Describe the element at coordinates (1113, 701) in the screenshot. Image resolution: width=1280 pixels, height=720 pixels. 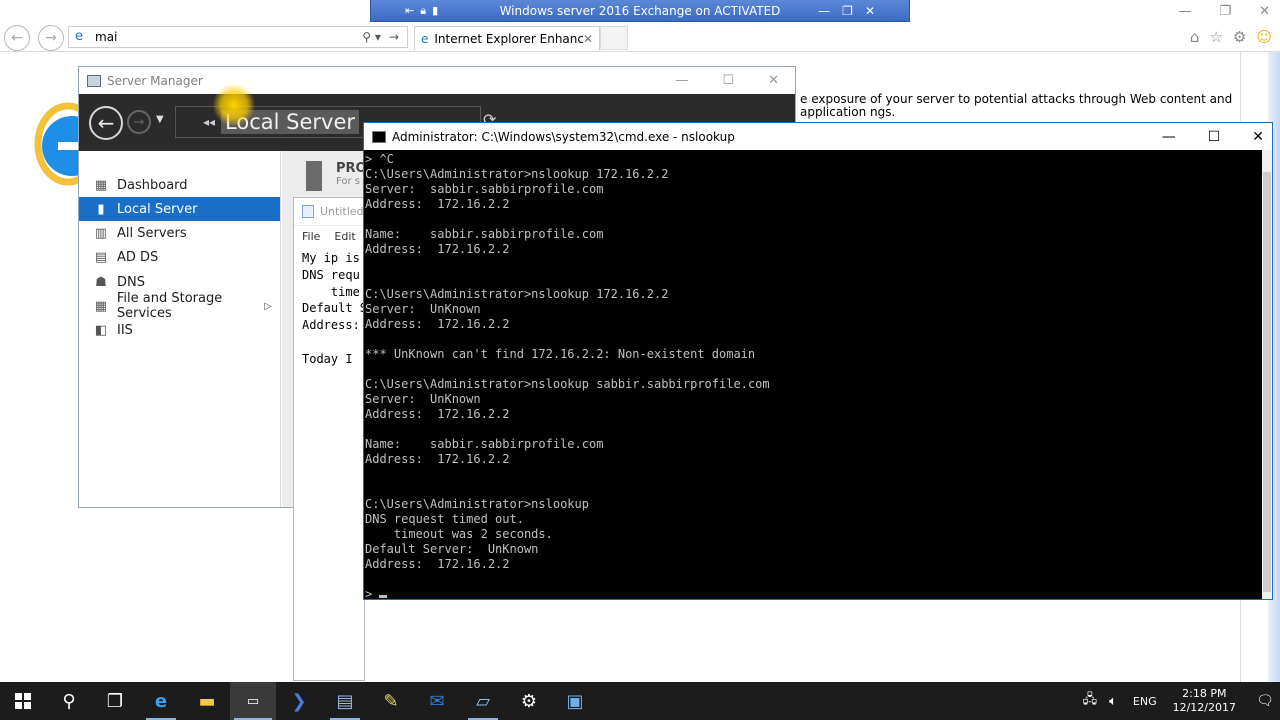
I see `volume-muted-icon: 🔈︎` at that location.